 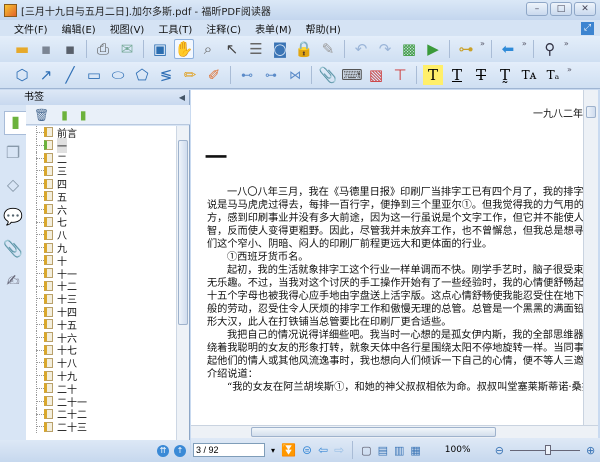 I want to click on ellipse-tool-icon: ⬭, so click(x=118, y=75).